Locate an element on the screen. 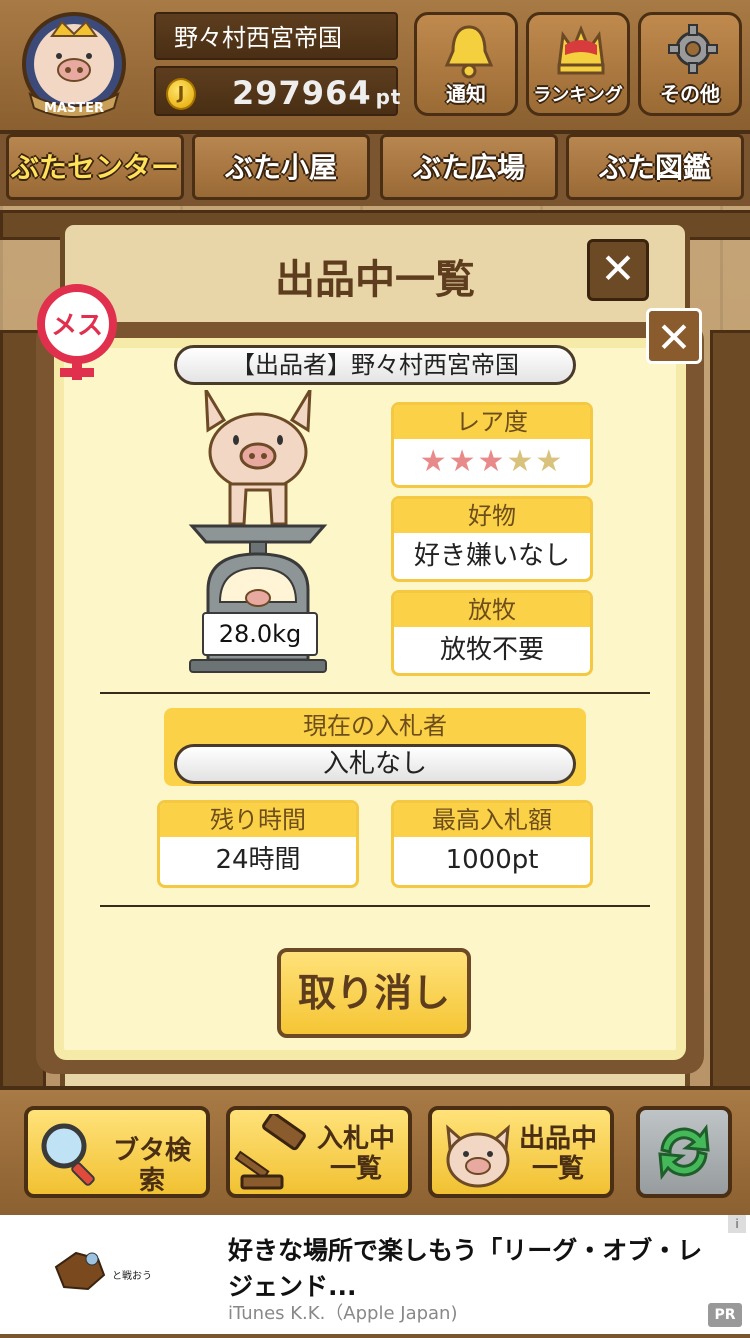 The height and width of the screenshot is (1338, 750). pig-on-scale-illustration: 28.0kg is located at coordinates (258, 531).